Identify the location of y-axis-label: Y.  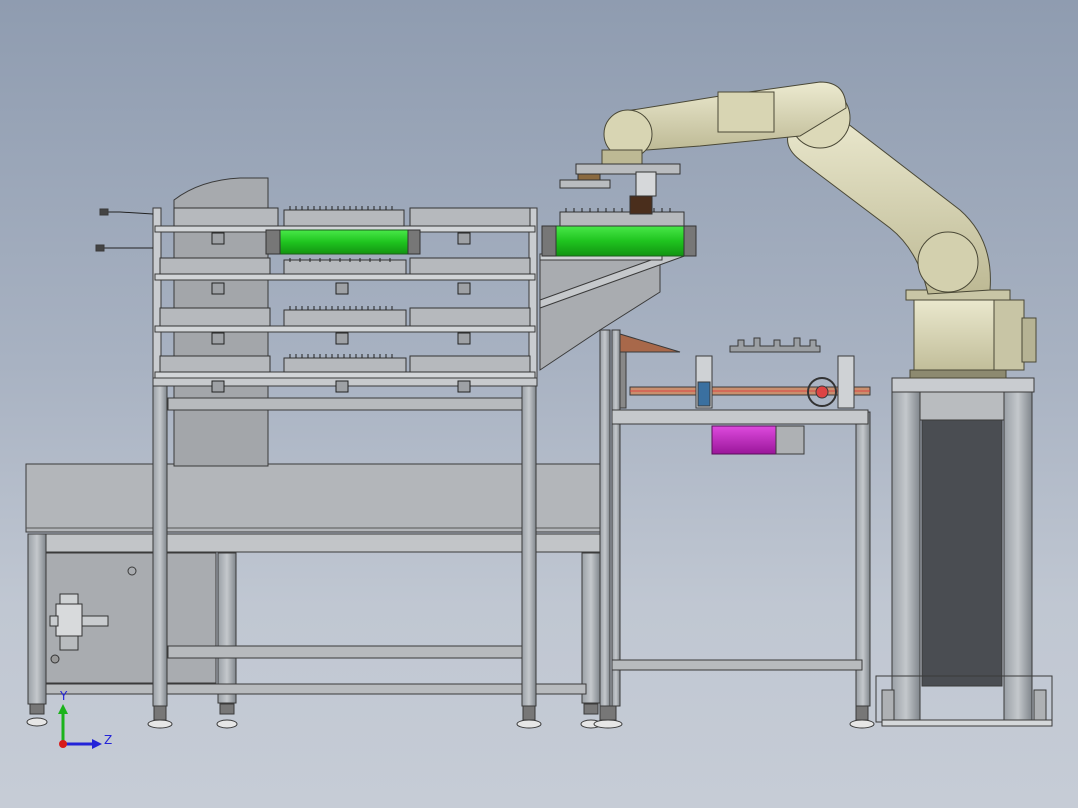
(63, 696).